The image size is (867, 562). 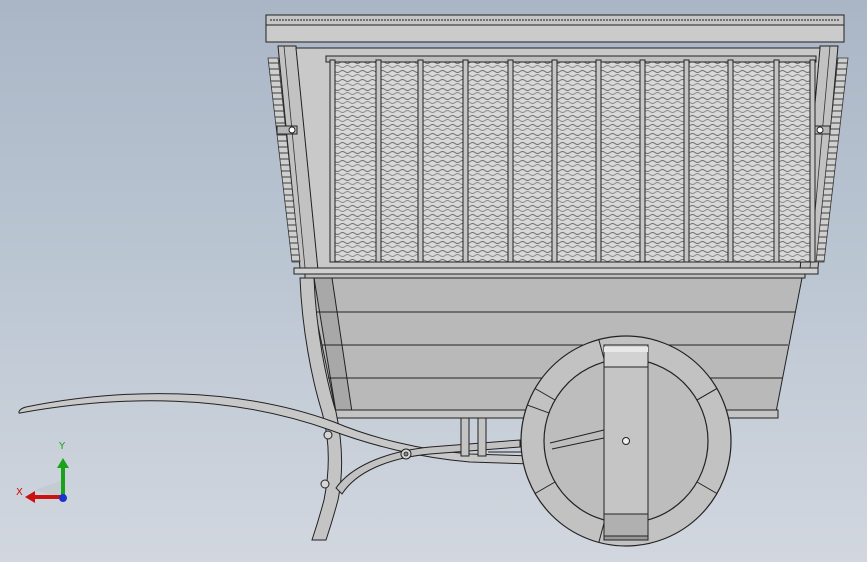 What do you see at coordinates (30, 497) in the screenshot?
I see `x-axis-arrow-icon` at bounding box center [30, 497].